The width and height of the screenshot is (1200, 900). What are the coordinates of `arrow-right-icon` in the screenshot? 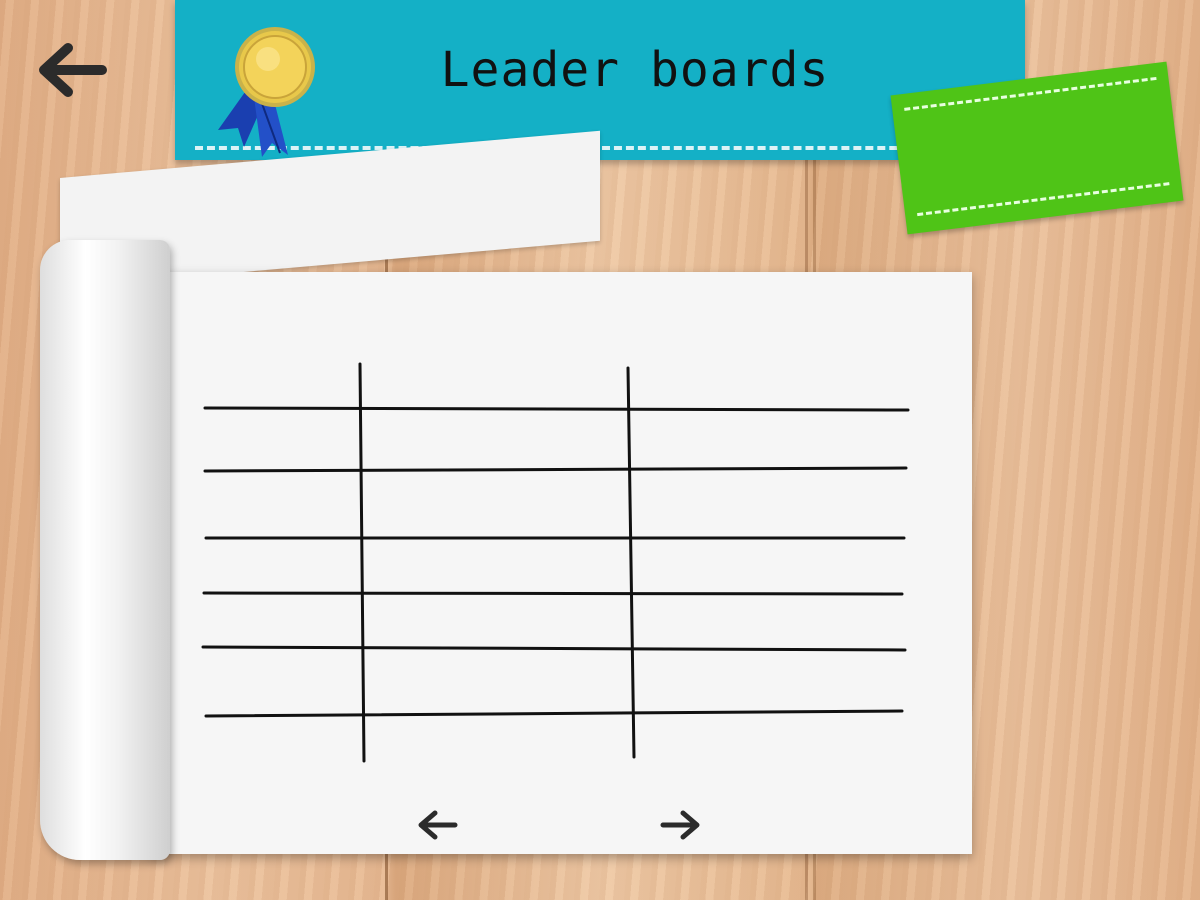 It's located at (680, 825).